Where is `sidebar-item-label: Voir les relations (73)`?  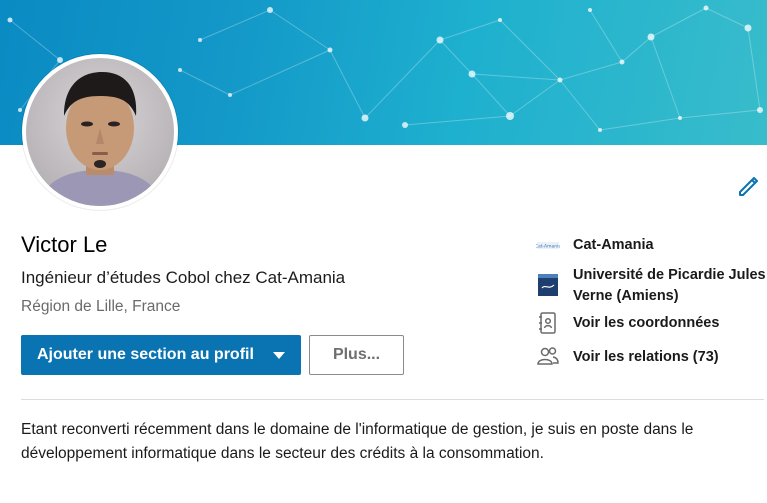
sidebar-item-label: Voir les relations (73) is located at coordinates (646, 357).